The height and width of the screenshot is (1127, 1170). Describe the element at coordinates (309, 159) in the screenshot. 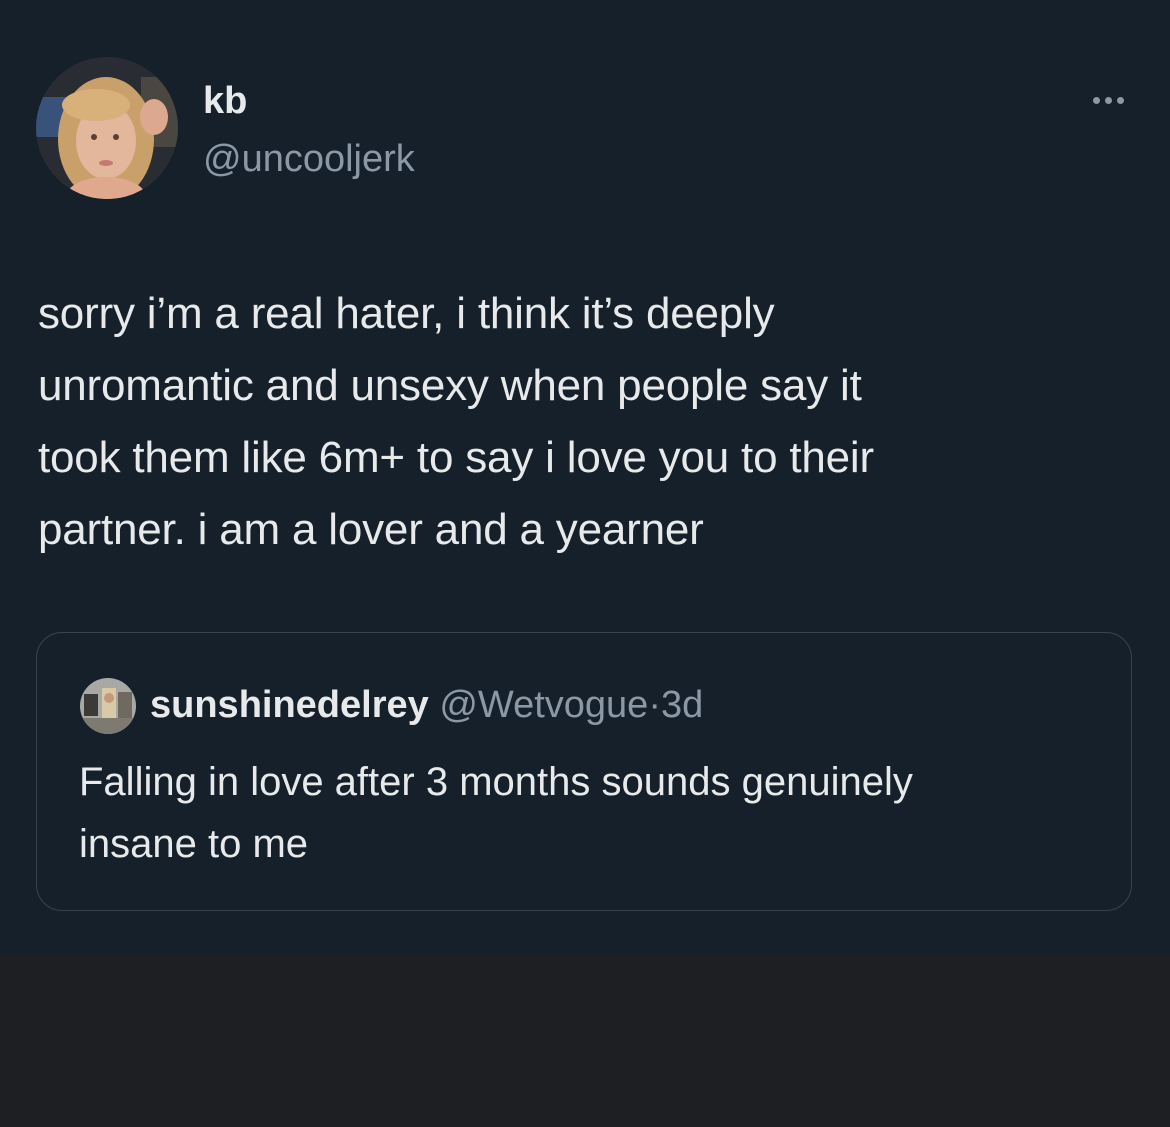

I see `author-handle: @uncooljerk` at that location.